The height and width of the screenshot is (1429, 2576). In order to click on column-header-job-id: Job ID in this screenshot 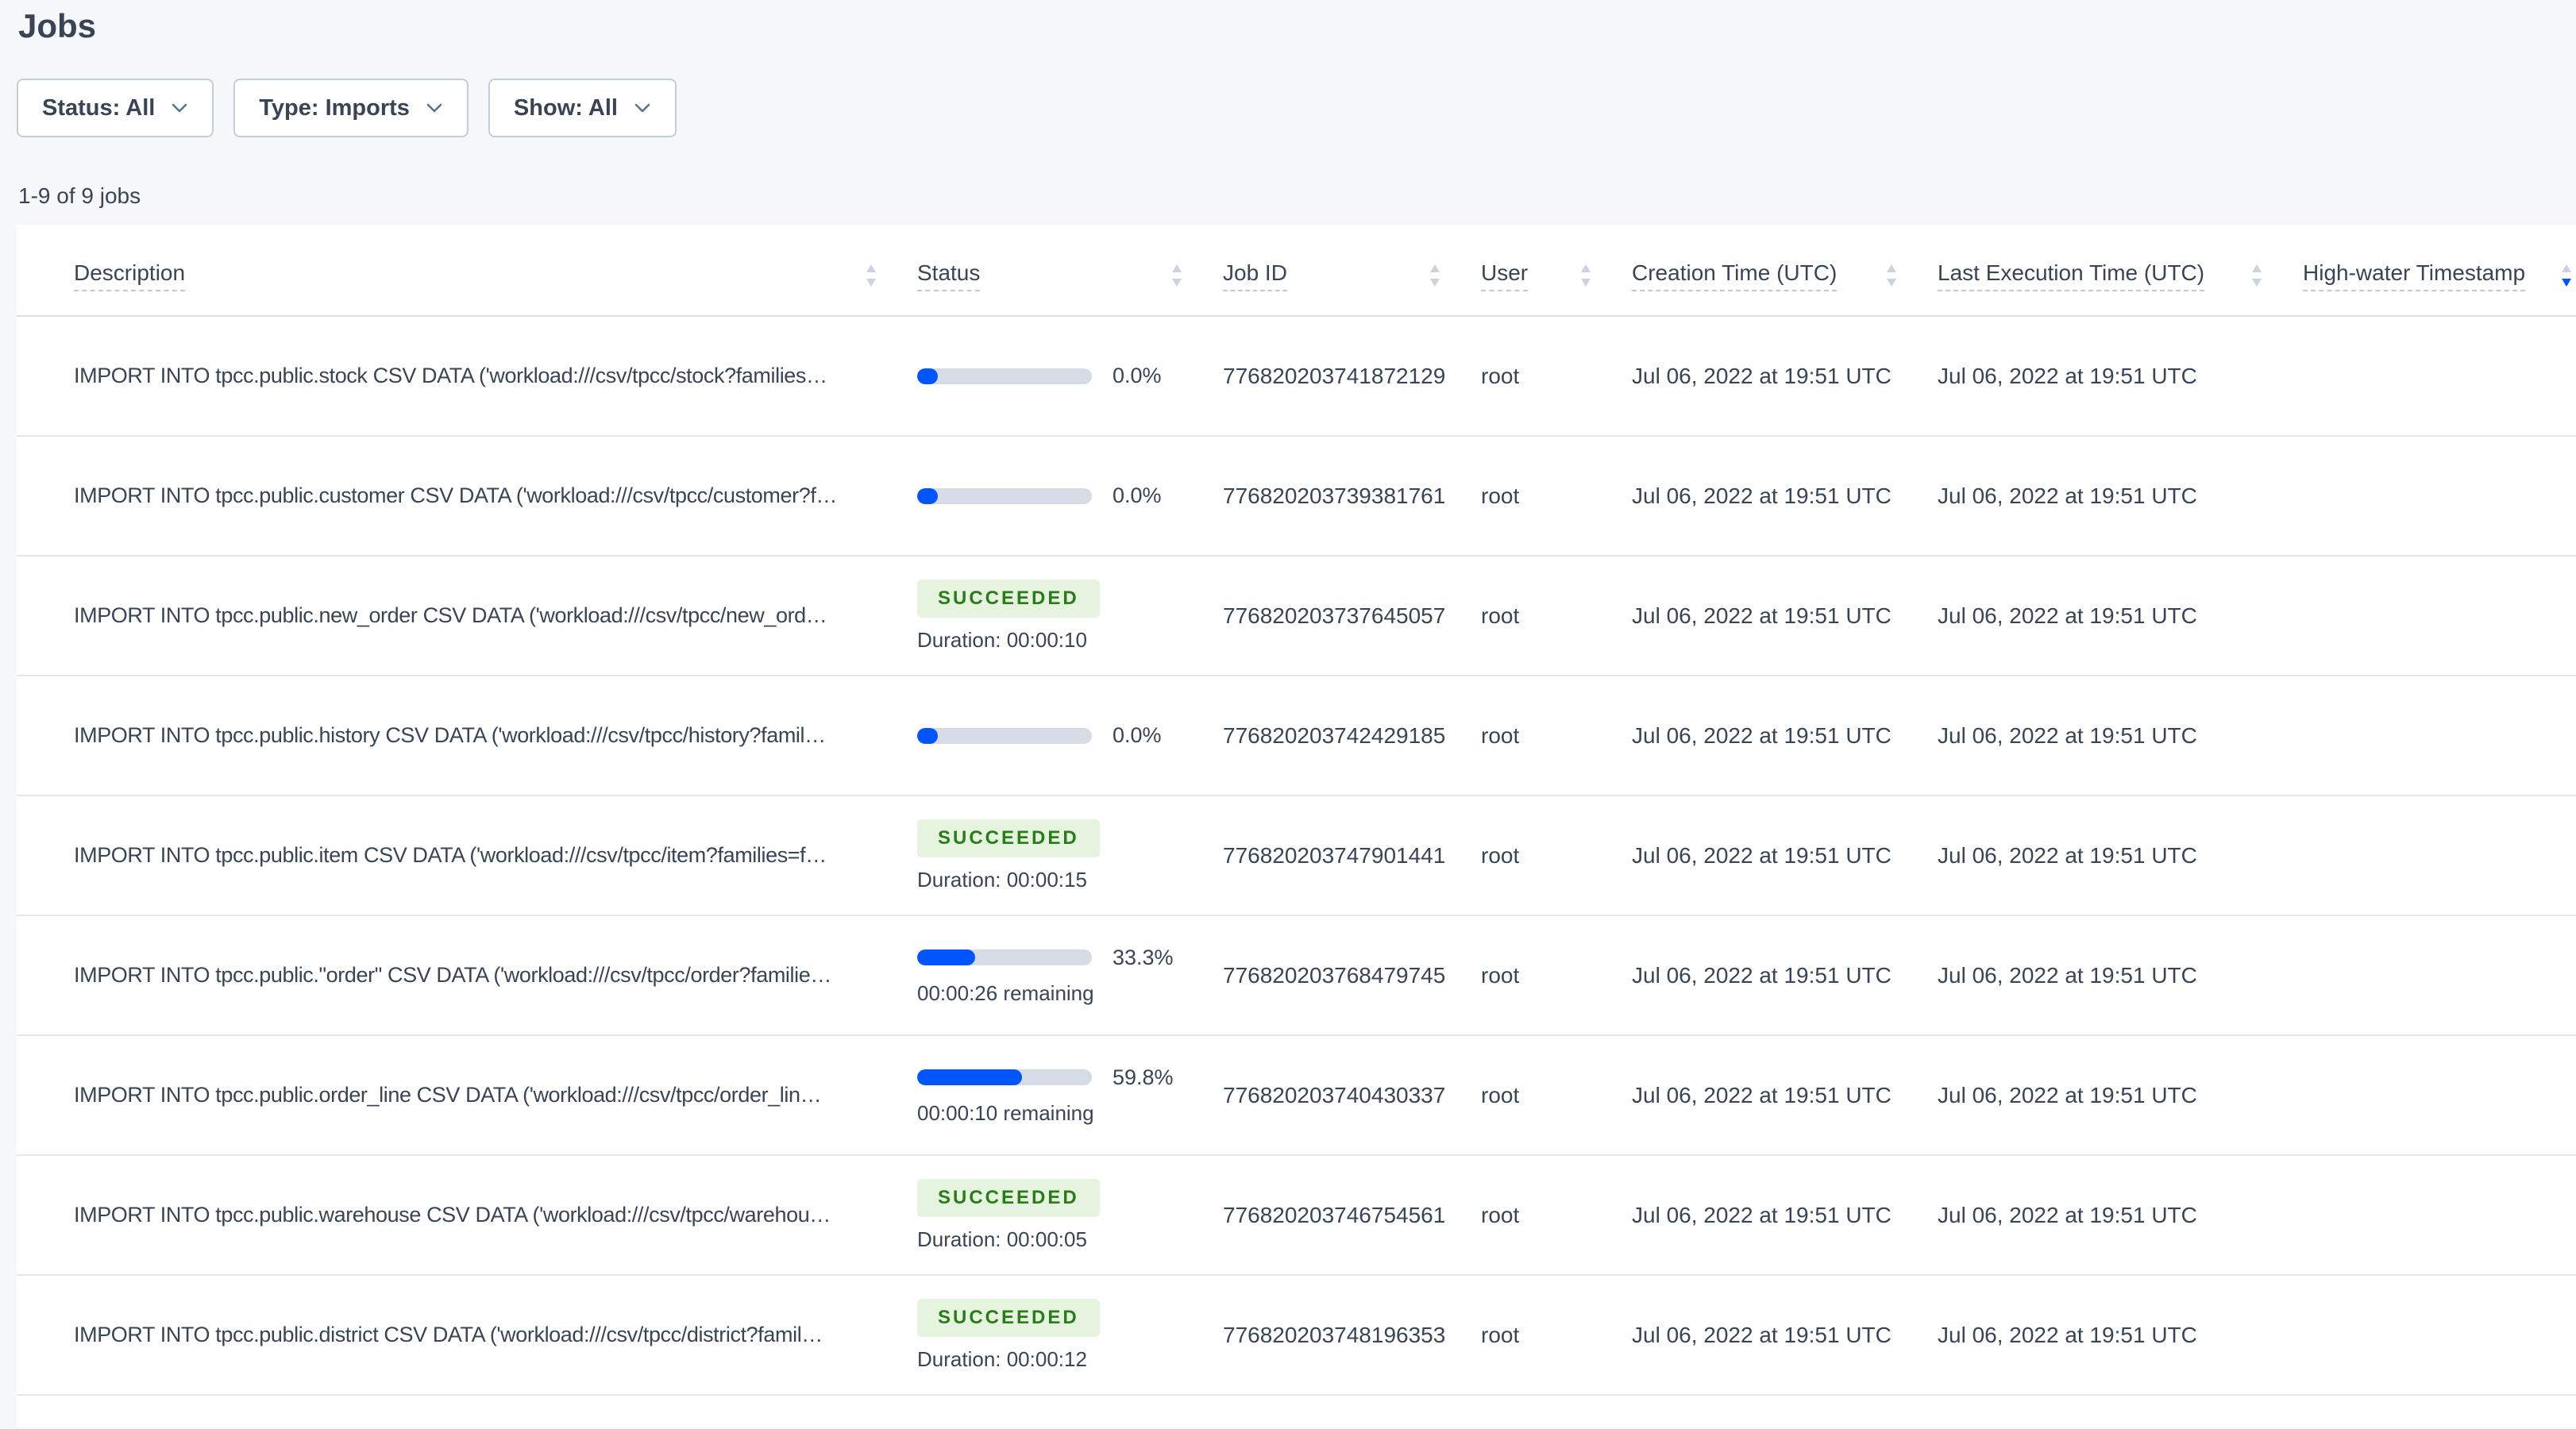, I will do `click(1333, 271)`.